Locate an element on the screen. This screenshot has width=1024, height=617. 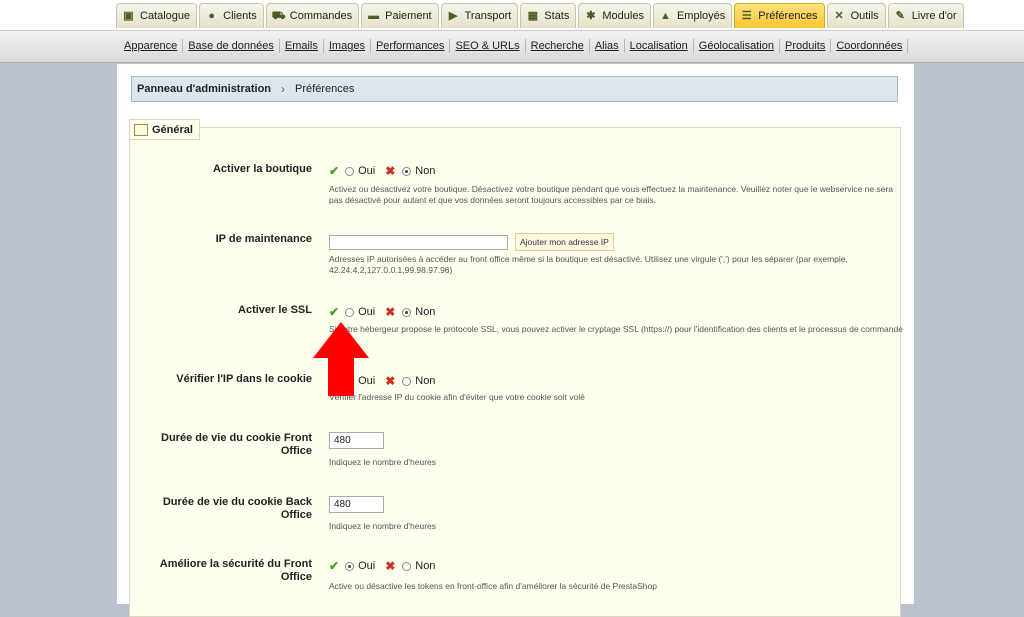
tab-modules: ✱ Modules is located at coordinates (614, 15).